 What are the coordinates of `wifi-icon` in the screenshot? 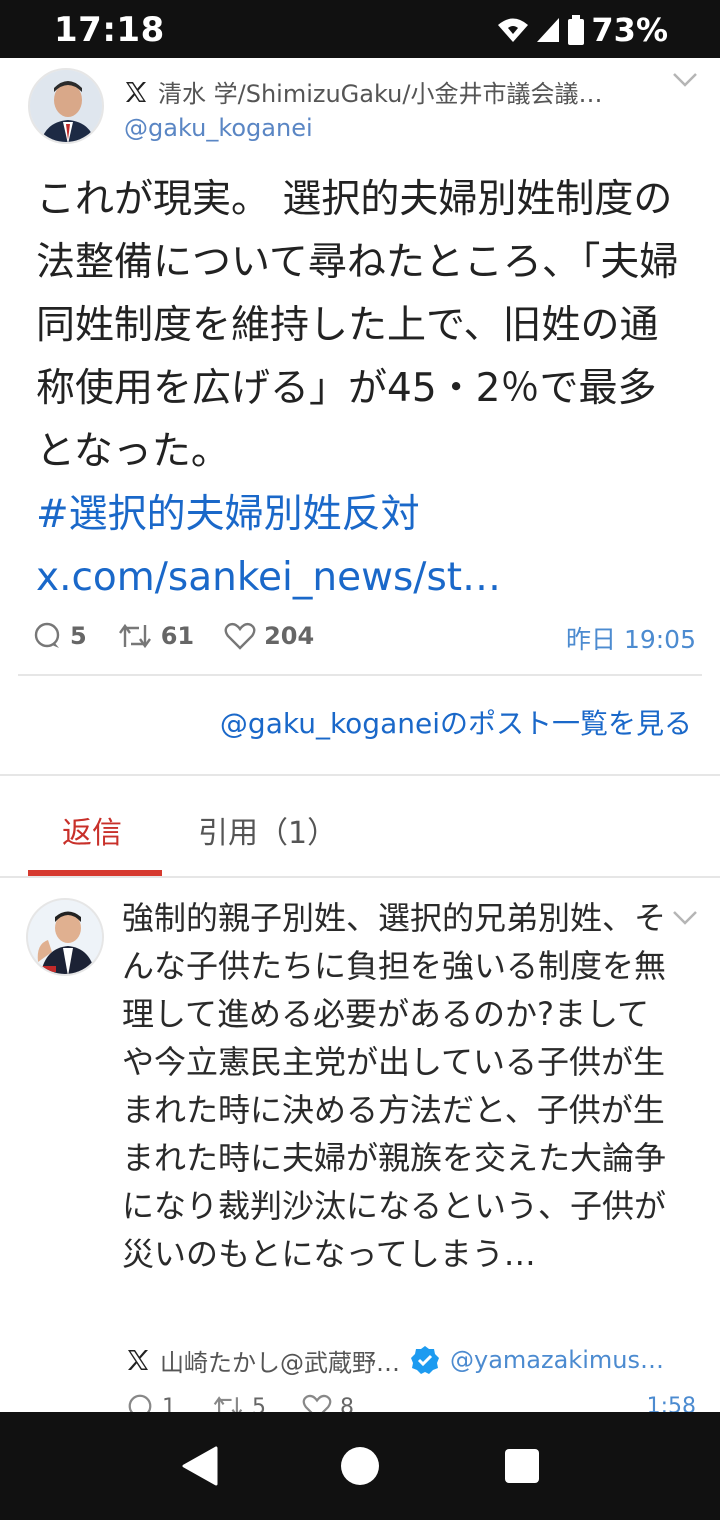 It's located at (513, 30).